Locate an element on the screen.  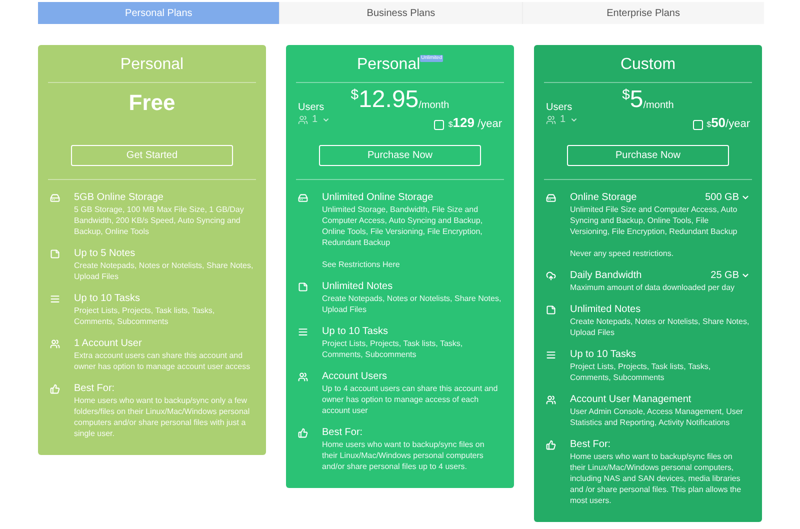
feature-description: Unlimited File Size and Computer Access, Auto Syncing and Backup, Online Tools, File Versioning, File Encryption, Redundant Backup is located at coordinates (654, 220).